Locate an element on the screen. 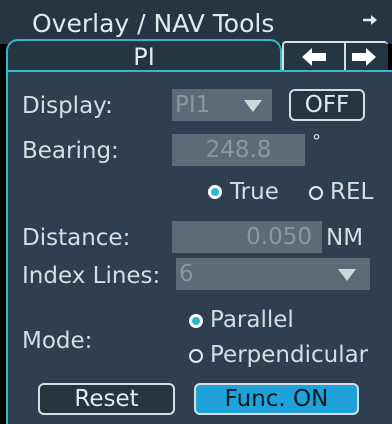 This screenshot has height=424, width=392. bearing-label: Bearing: is located at coordinates (70, 151).